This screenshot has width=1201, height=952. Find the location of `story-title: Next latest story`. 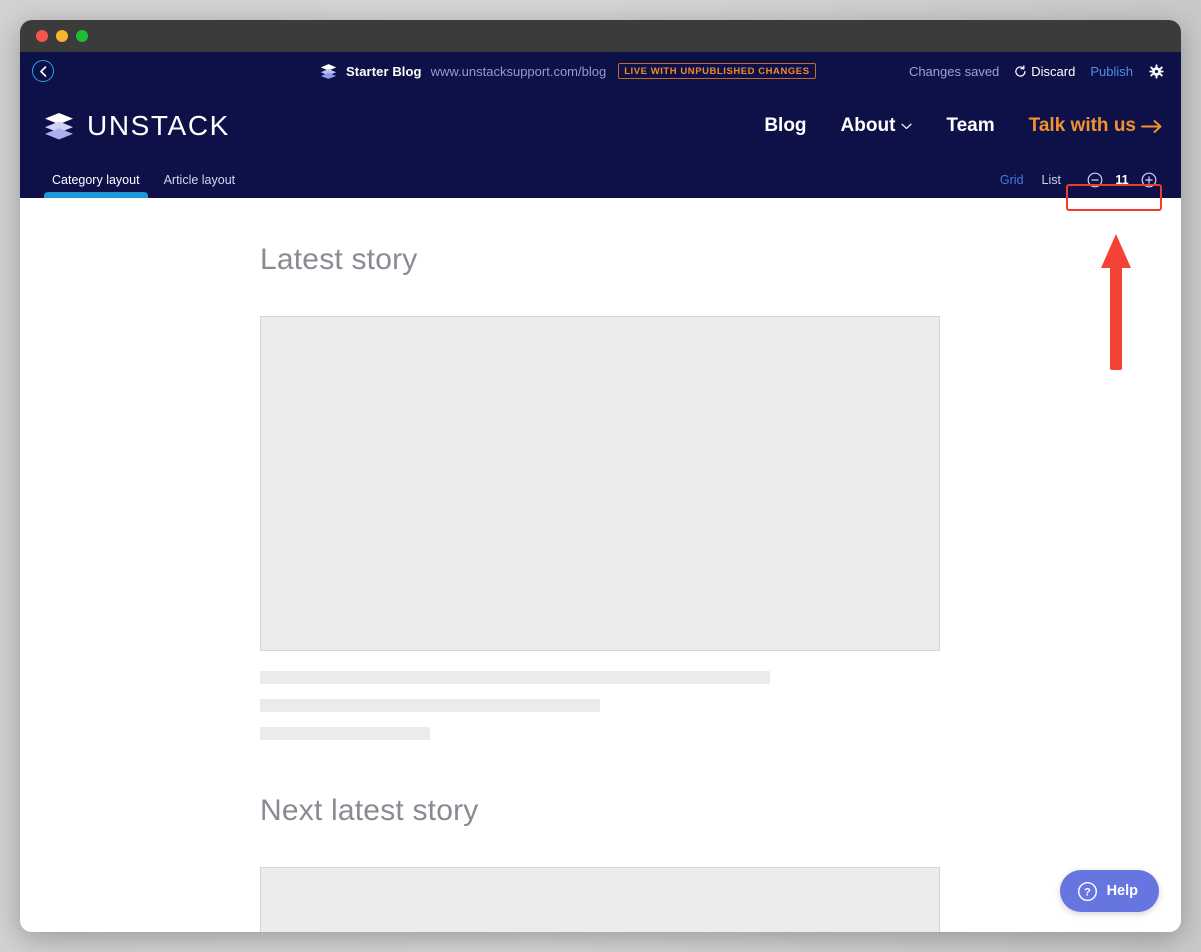

story-title: Next latest story is located at coordinates (369, 810).